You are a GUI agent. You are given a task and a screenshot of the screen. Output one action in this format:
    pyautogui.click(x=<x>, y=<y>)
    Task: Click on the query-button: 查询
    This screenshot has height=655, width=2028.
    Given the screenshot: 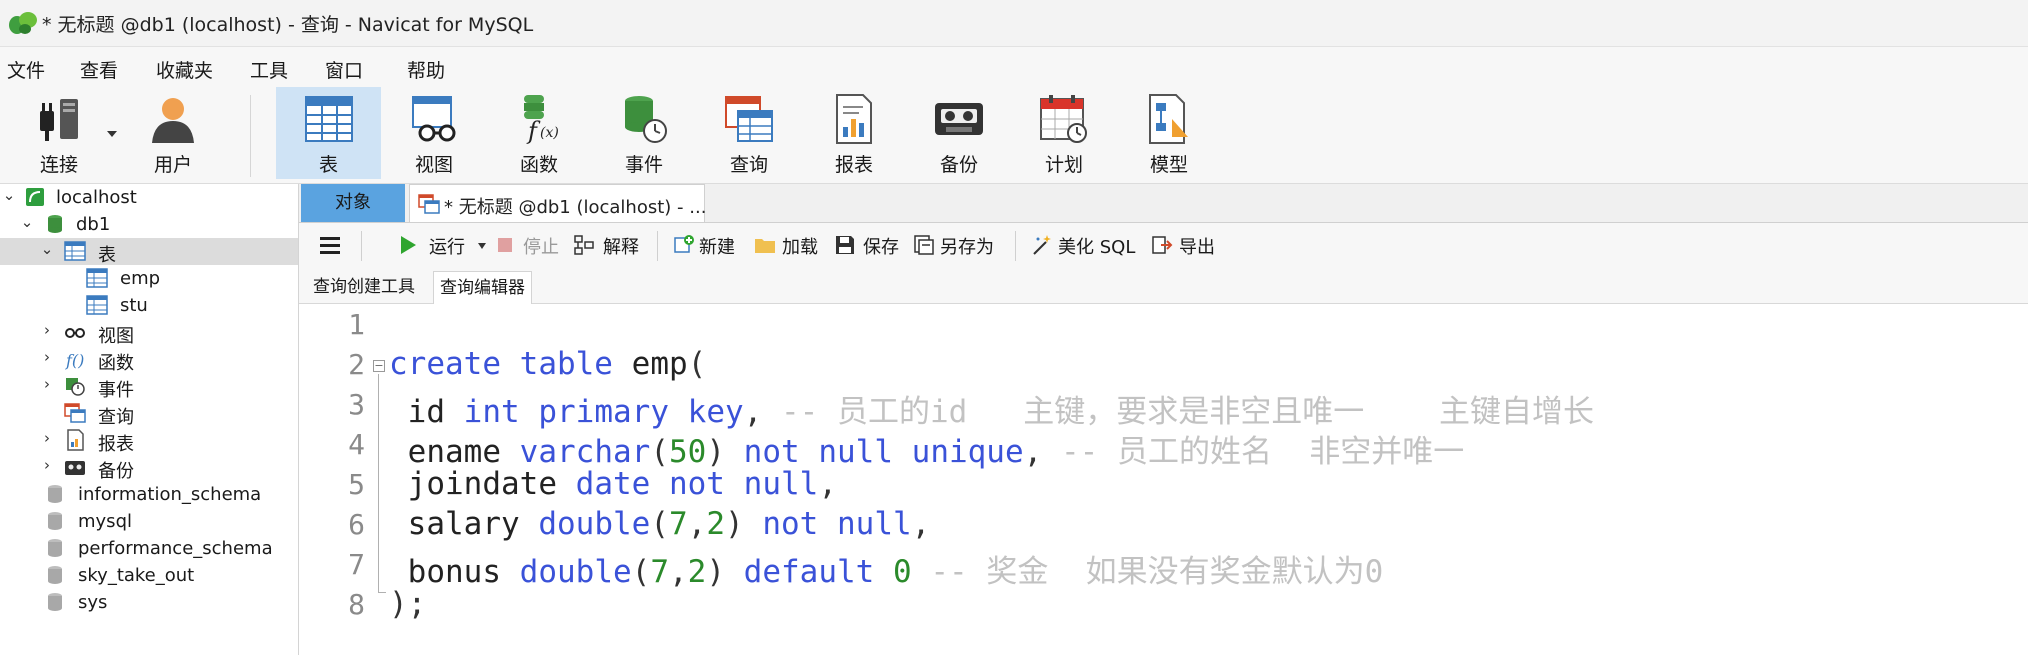 What is the action you would take?
    pyautogui.click(x=749, y=133)
    